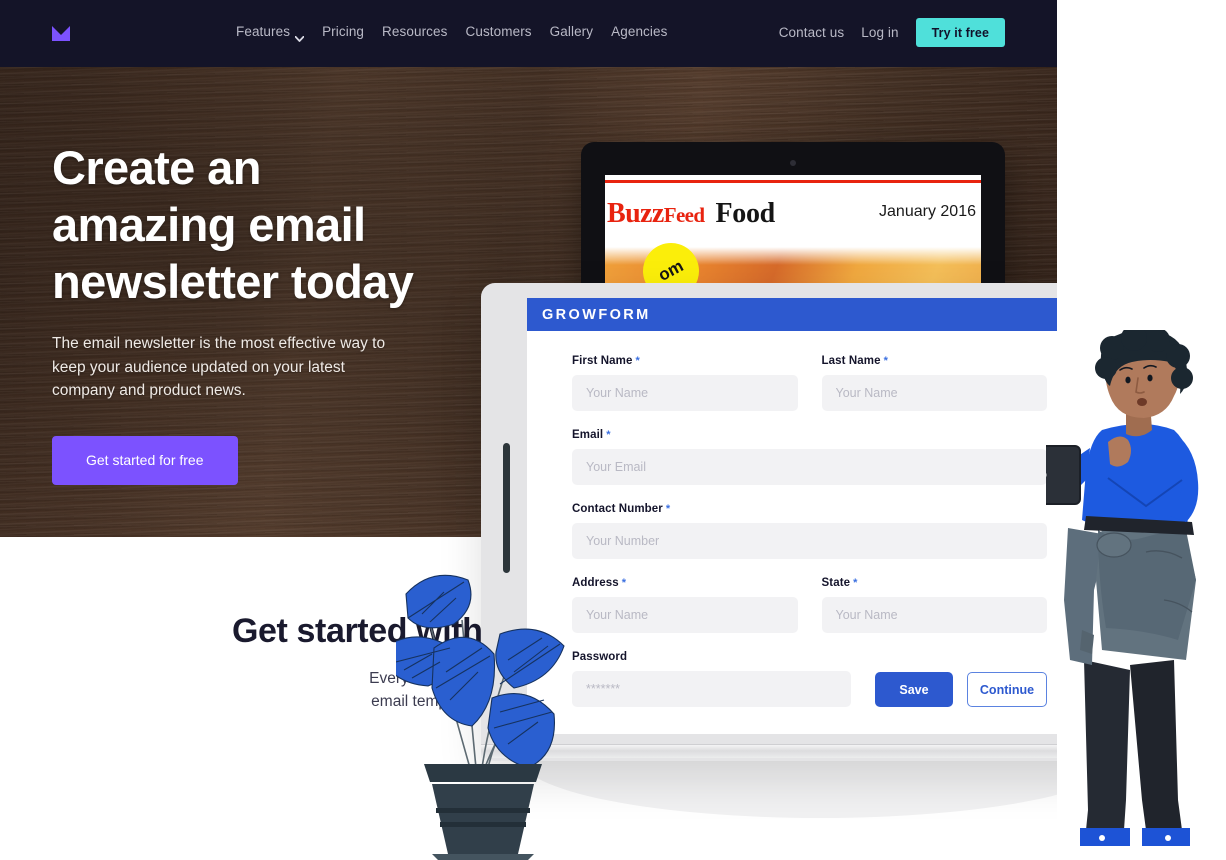  Describe the element at coordinates (685, 615) in the screenshot. I see `address-input` at that location.